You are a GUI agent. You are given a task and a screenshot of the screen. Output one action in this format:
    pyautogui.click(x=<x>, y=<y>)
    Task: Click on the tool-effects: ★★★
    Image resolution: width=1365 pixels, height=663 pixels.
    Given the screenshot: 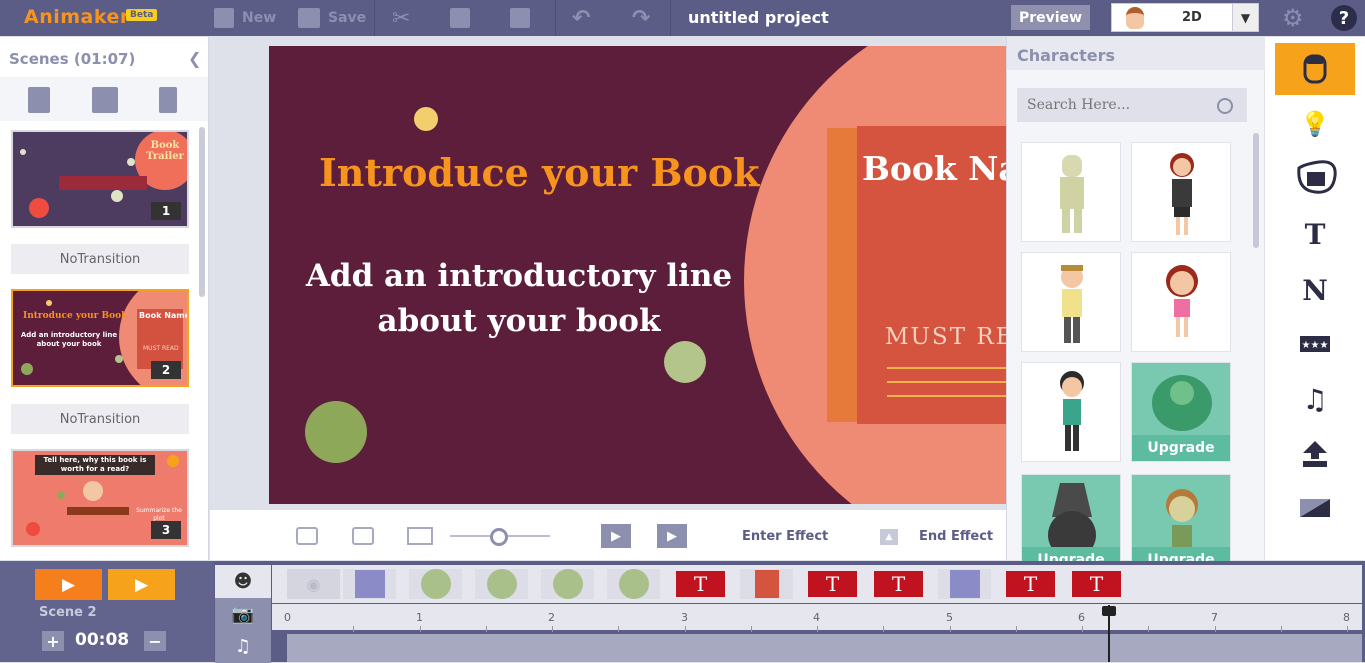 What is the action you would take?
    pyautogui.click(x=1315, y=344)
    